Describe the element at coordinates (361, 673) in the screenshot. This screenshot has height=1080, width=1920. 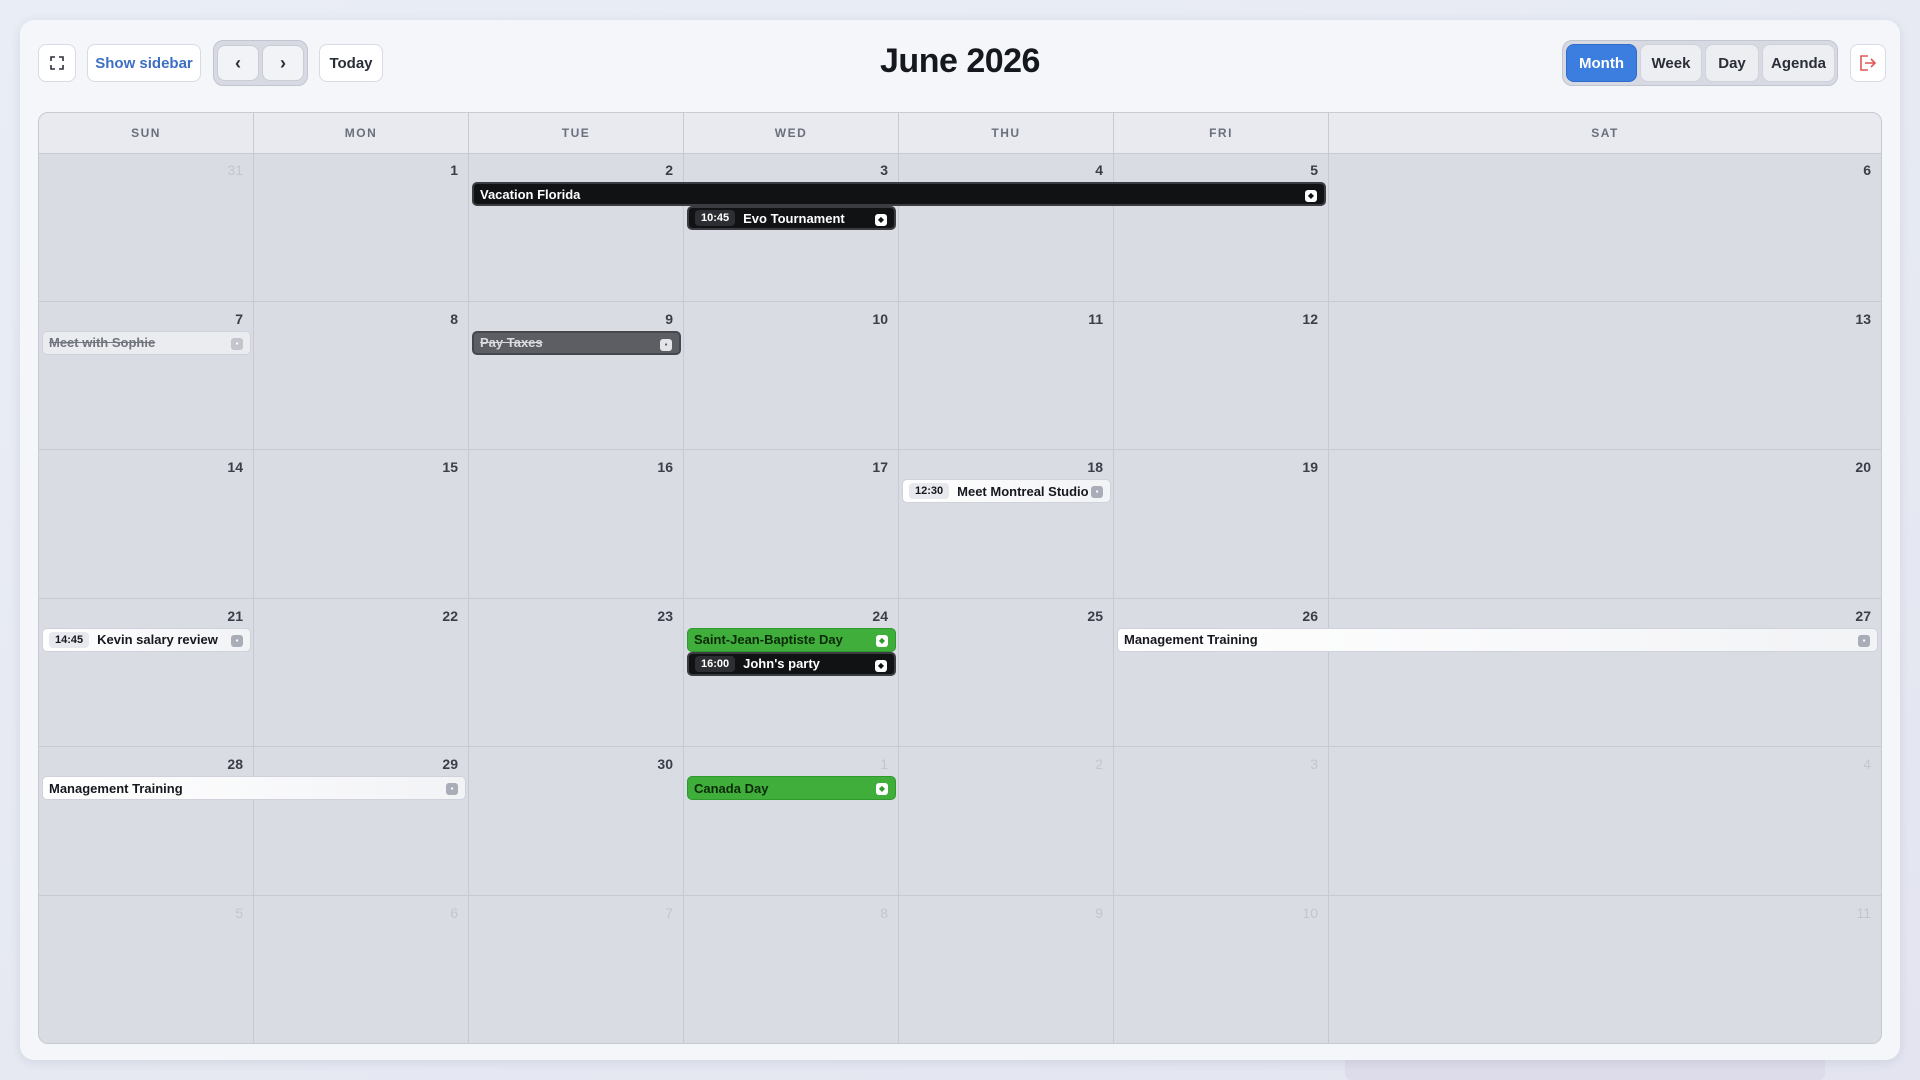
I see `day-cell: 22` at that location.